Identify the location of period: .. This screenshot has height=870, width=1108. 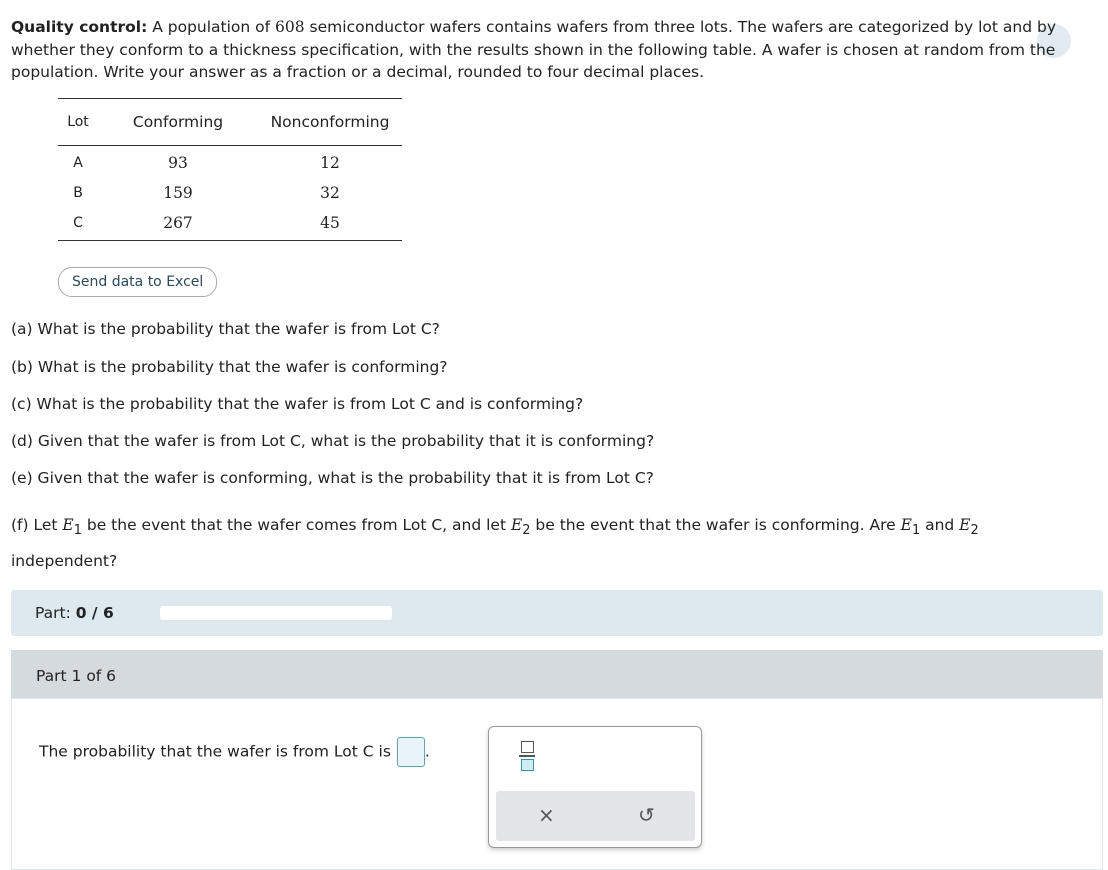
(427, 751).